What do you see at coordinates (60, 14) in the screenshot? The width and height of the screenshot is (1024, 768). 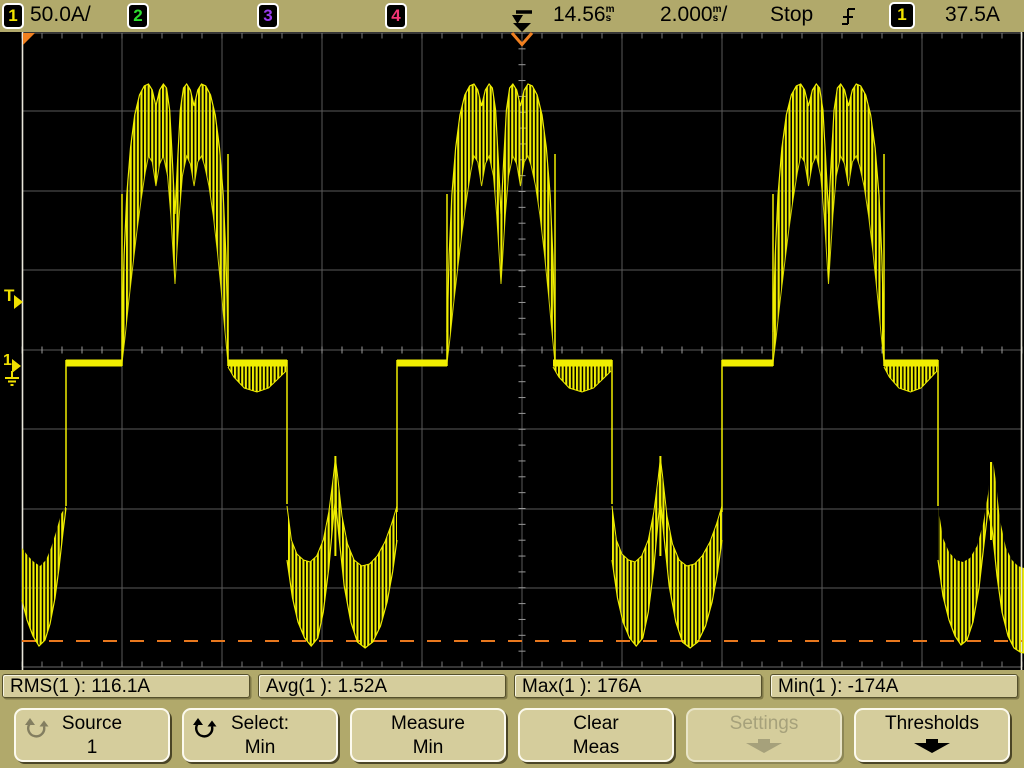 I see `channel-1-scale: 50.0A/` at bounding box center [60, 14].